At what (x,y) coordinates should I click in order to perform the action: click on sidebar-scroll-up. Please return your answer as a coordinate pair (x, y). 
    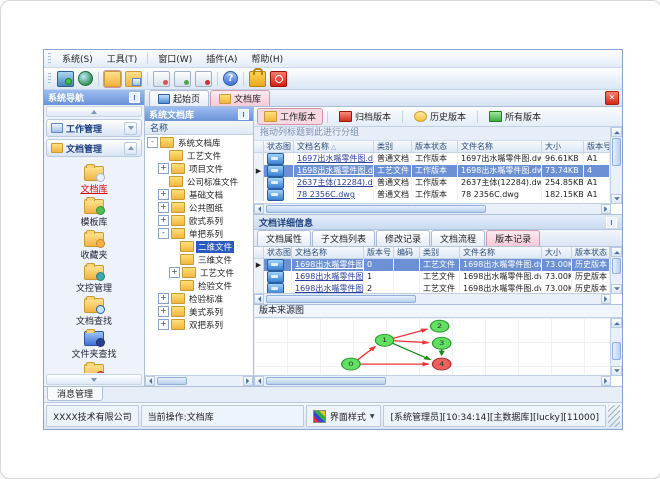
    Looking at the image, I should click on (94, 111).